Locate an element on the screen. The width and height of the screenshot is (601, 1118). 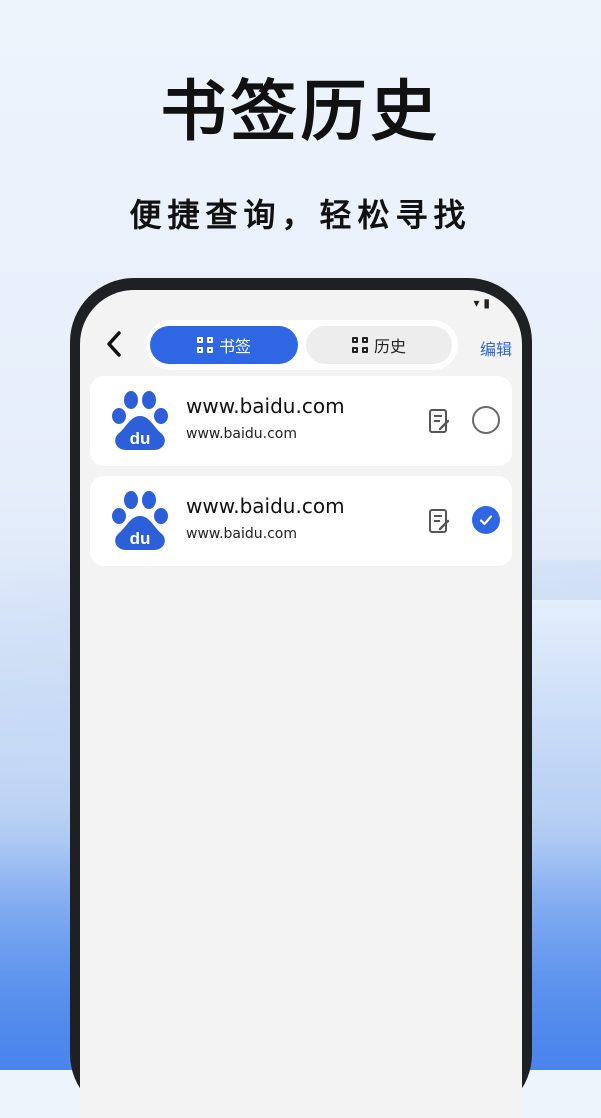
back-button is located at coordinates (114, 344).